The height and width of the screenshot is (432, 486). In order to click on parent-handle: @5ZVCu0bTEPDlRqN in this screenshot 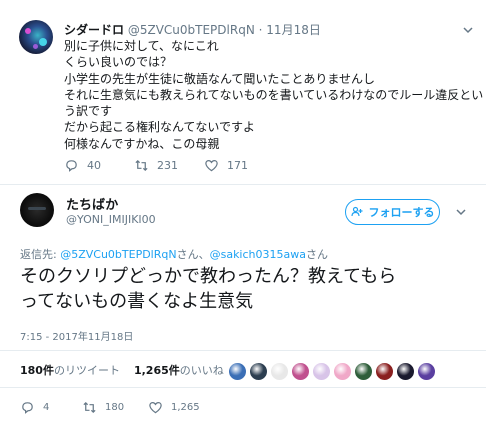, I will do `click(191, 30)`.